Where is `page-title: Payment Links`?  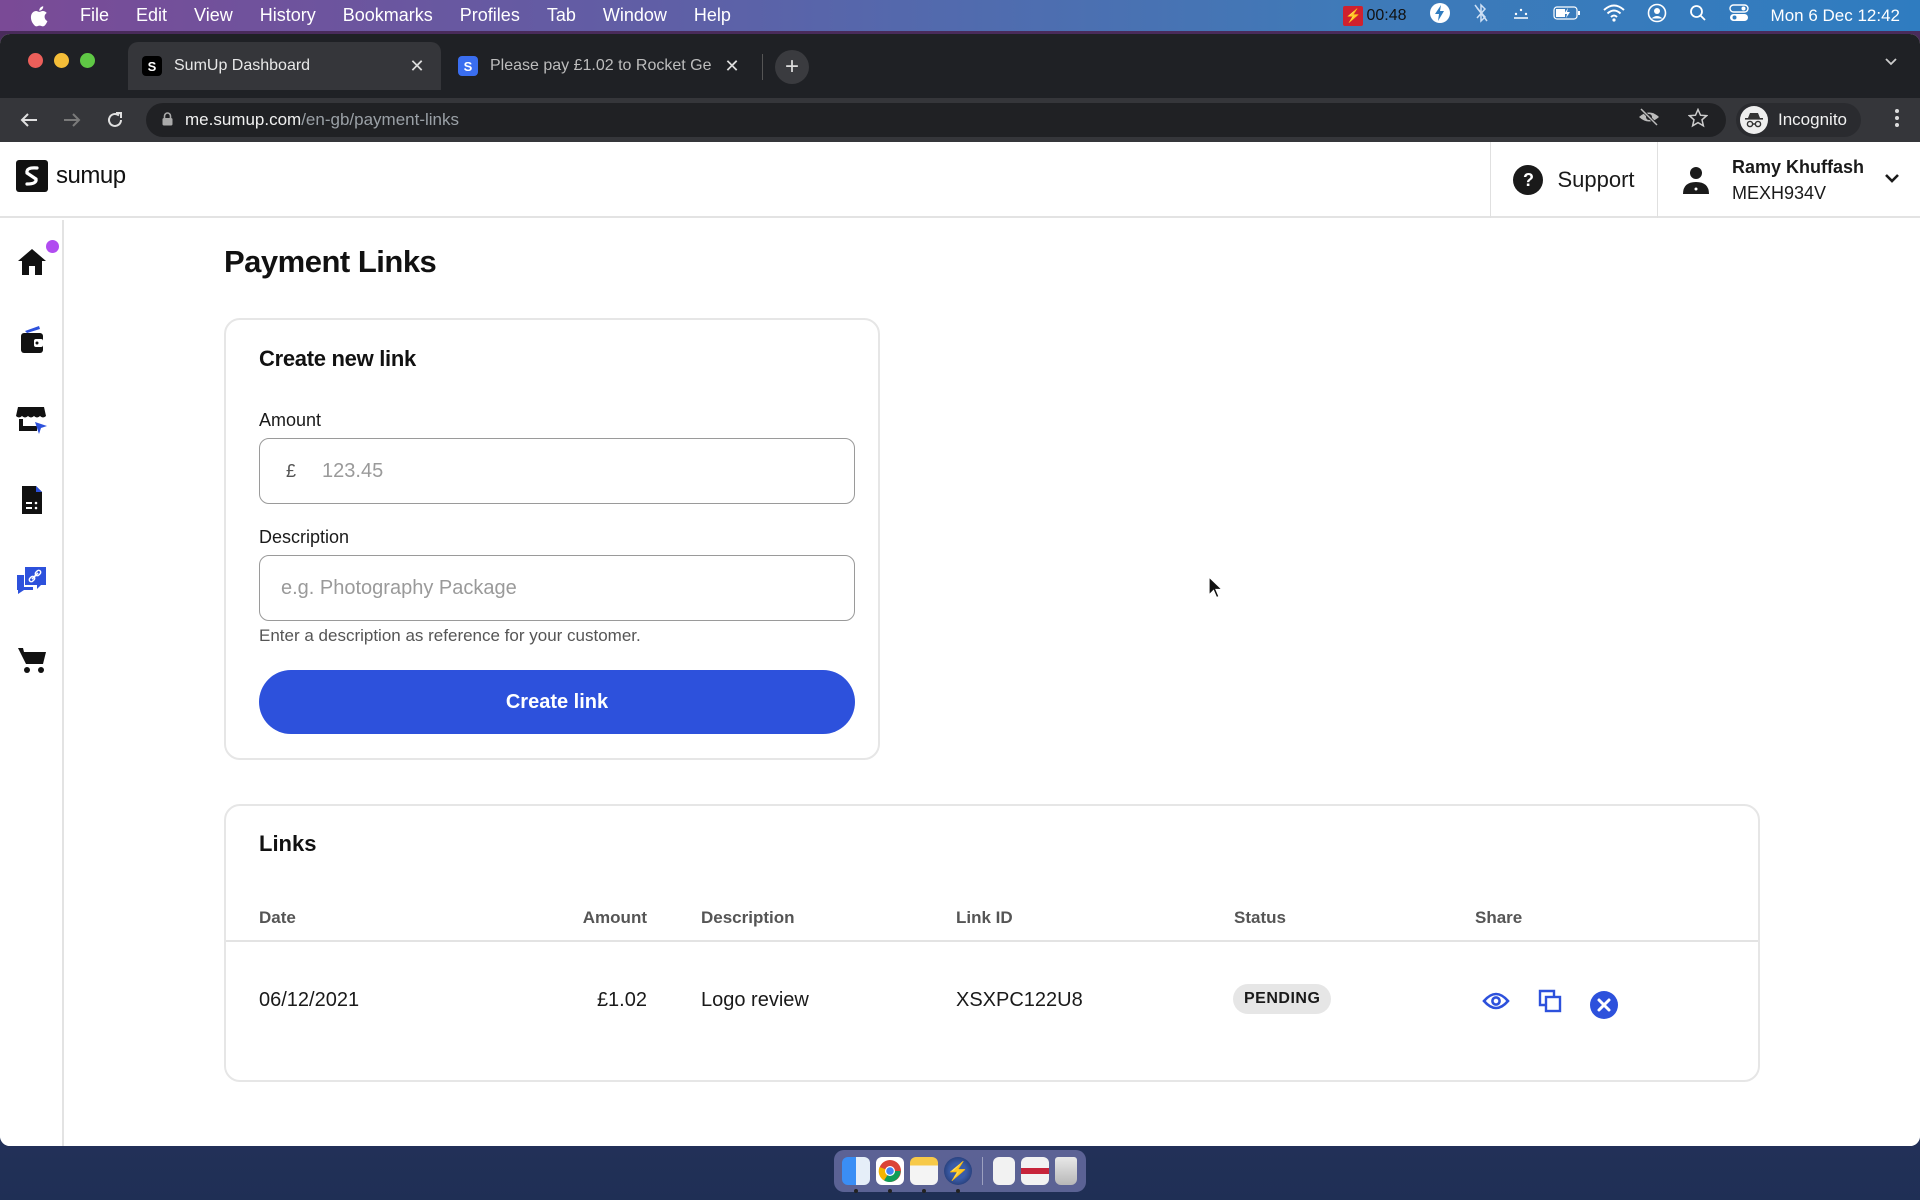
page-title: Payment Links is located at coordinates (330, 261).